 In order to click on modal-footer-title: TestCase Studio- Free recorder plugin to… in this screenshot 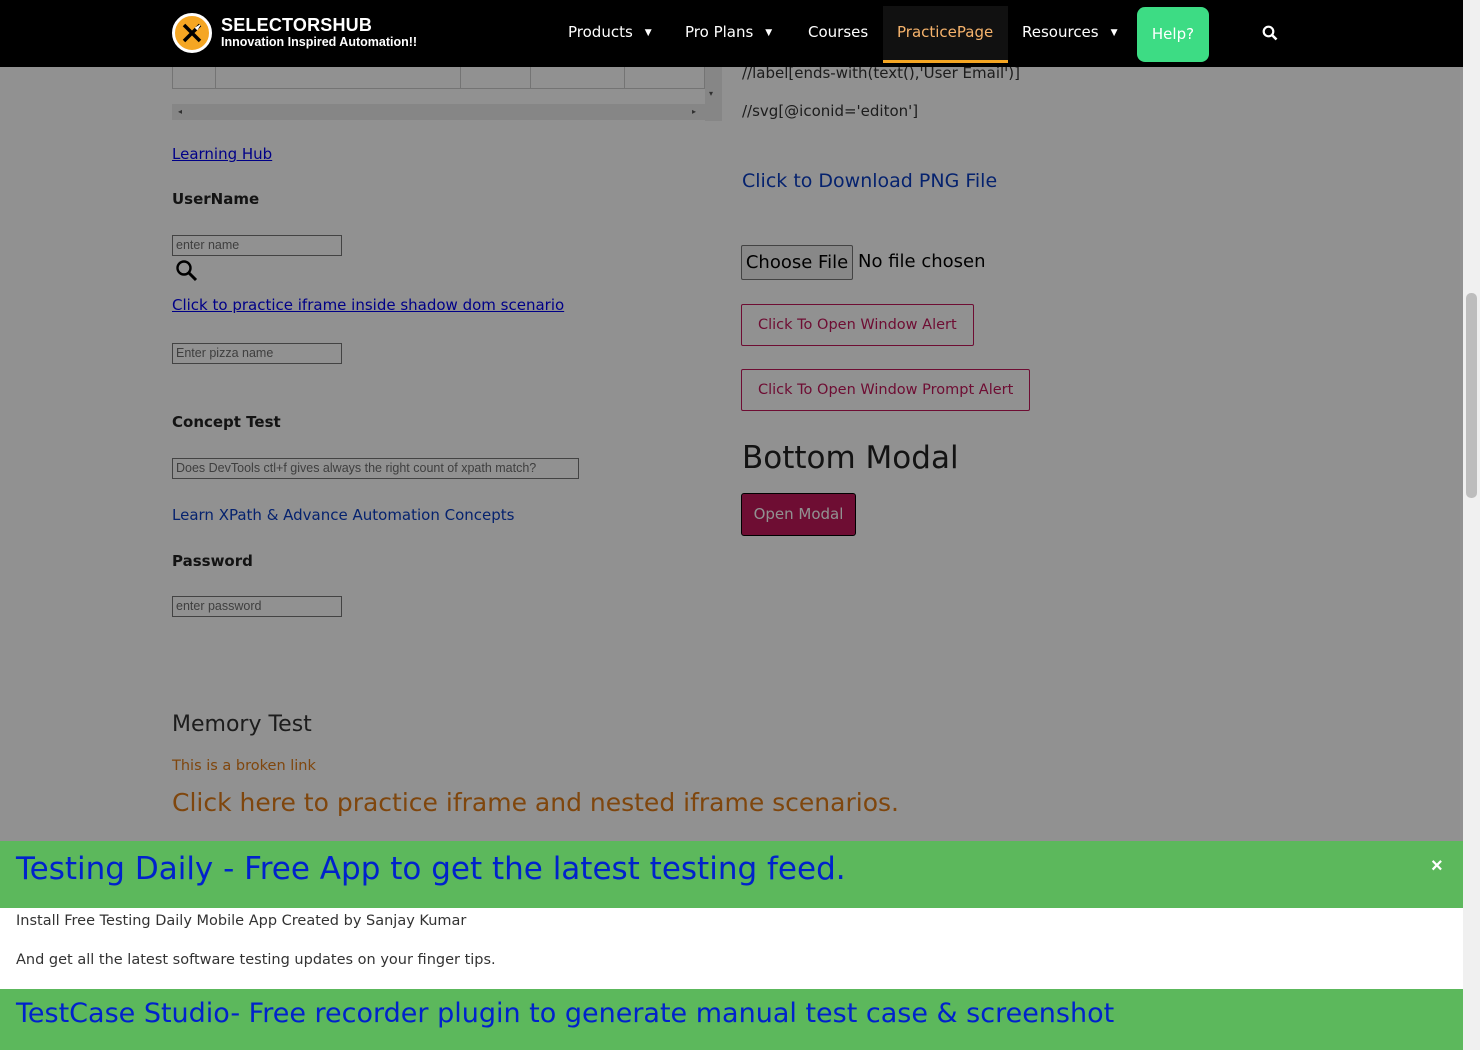, I will do `click(565, 1013)`.